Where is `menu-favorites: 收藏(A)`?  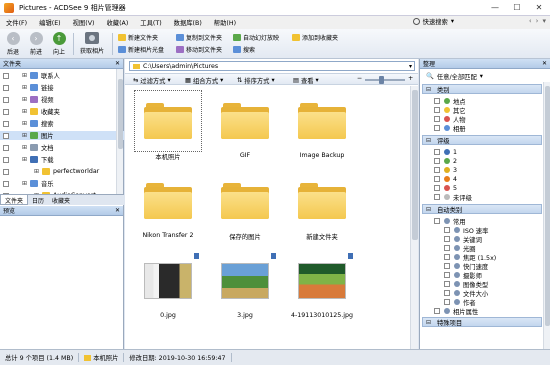 menu-favorites: 收藏(A) is located at coordinates (117, 22).